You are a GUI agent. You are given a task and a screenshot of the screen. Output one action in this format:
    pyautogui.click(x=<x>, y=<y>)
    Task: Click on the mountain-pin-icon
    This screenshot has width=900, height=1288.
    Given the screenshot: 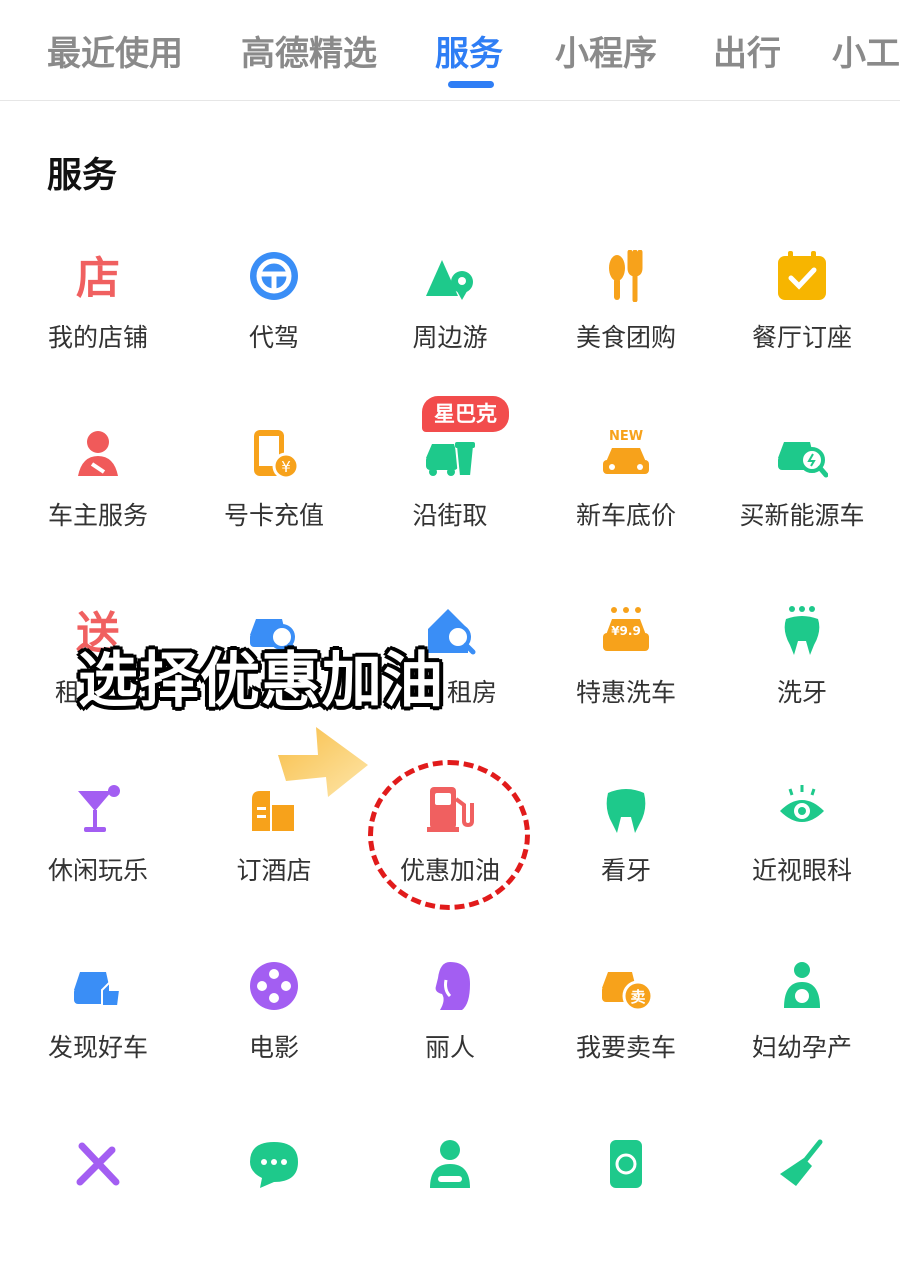 What is the action you would take?
    pyautogui.click(x=449, y=280)
    